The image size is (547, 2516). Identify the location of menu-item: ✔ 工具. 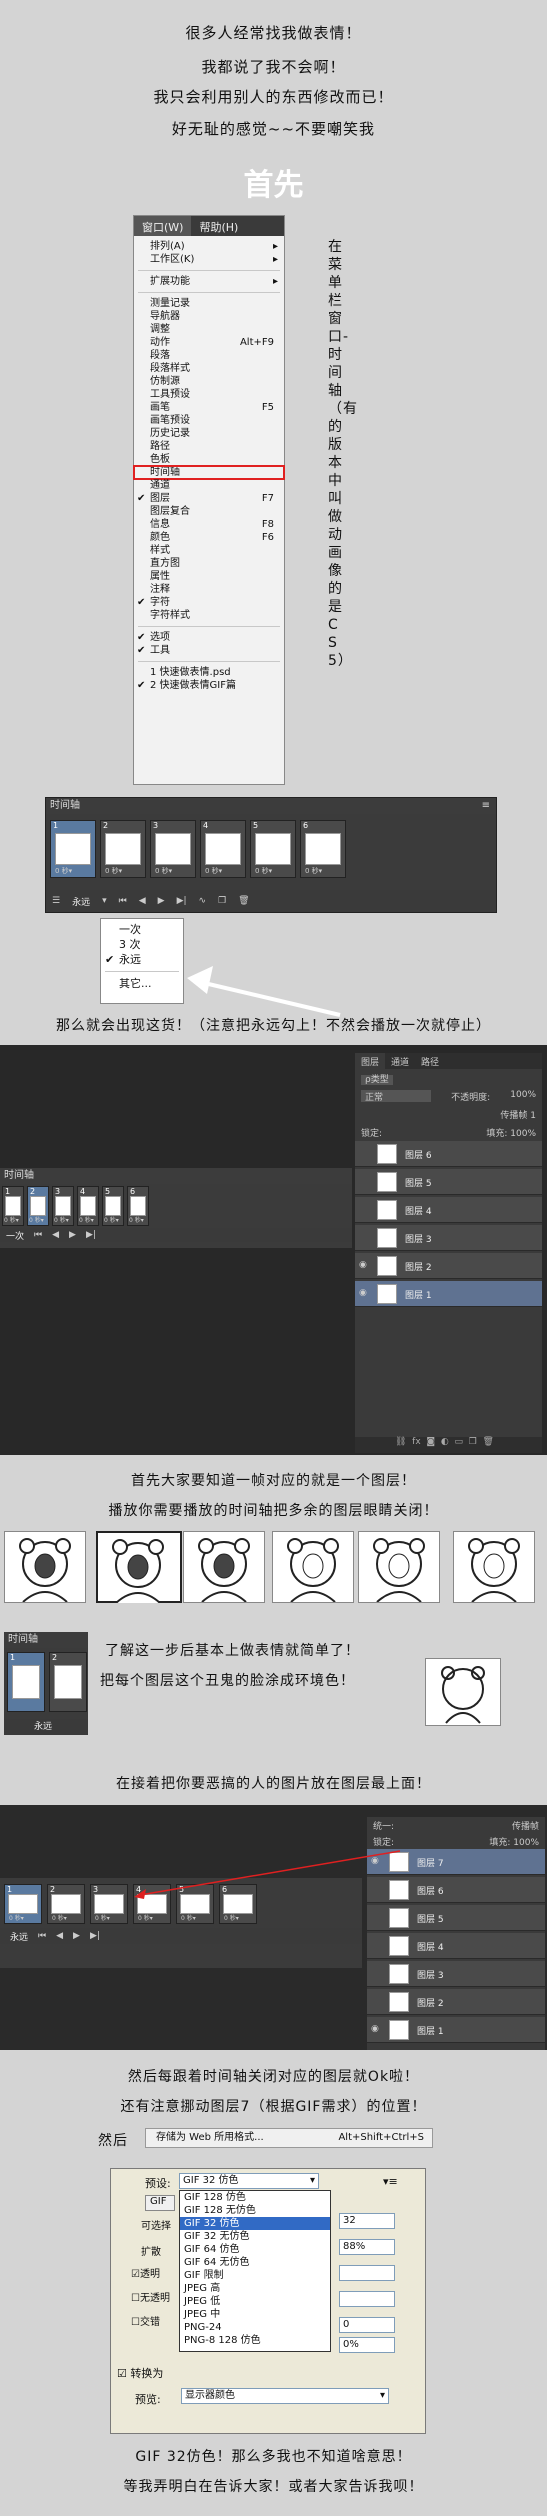
(209, 650).